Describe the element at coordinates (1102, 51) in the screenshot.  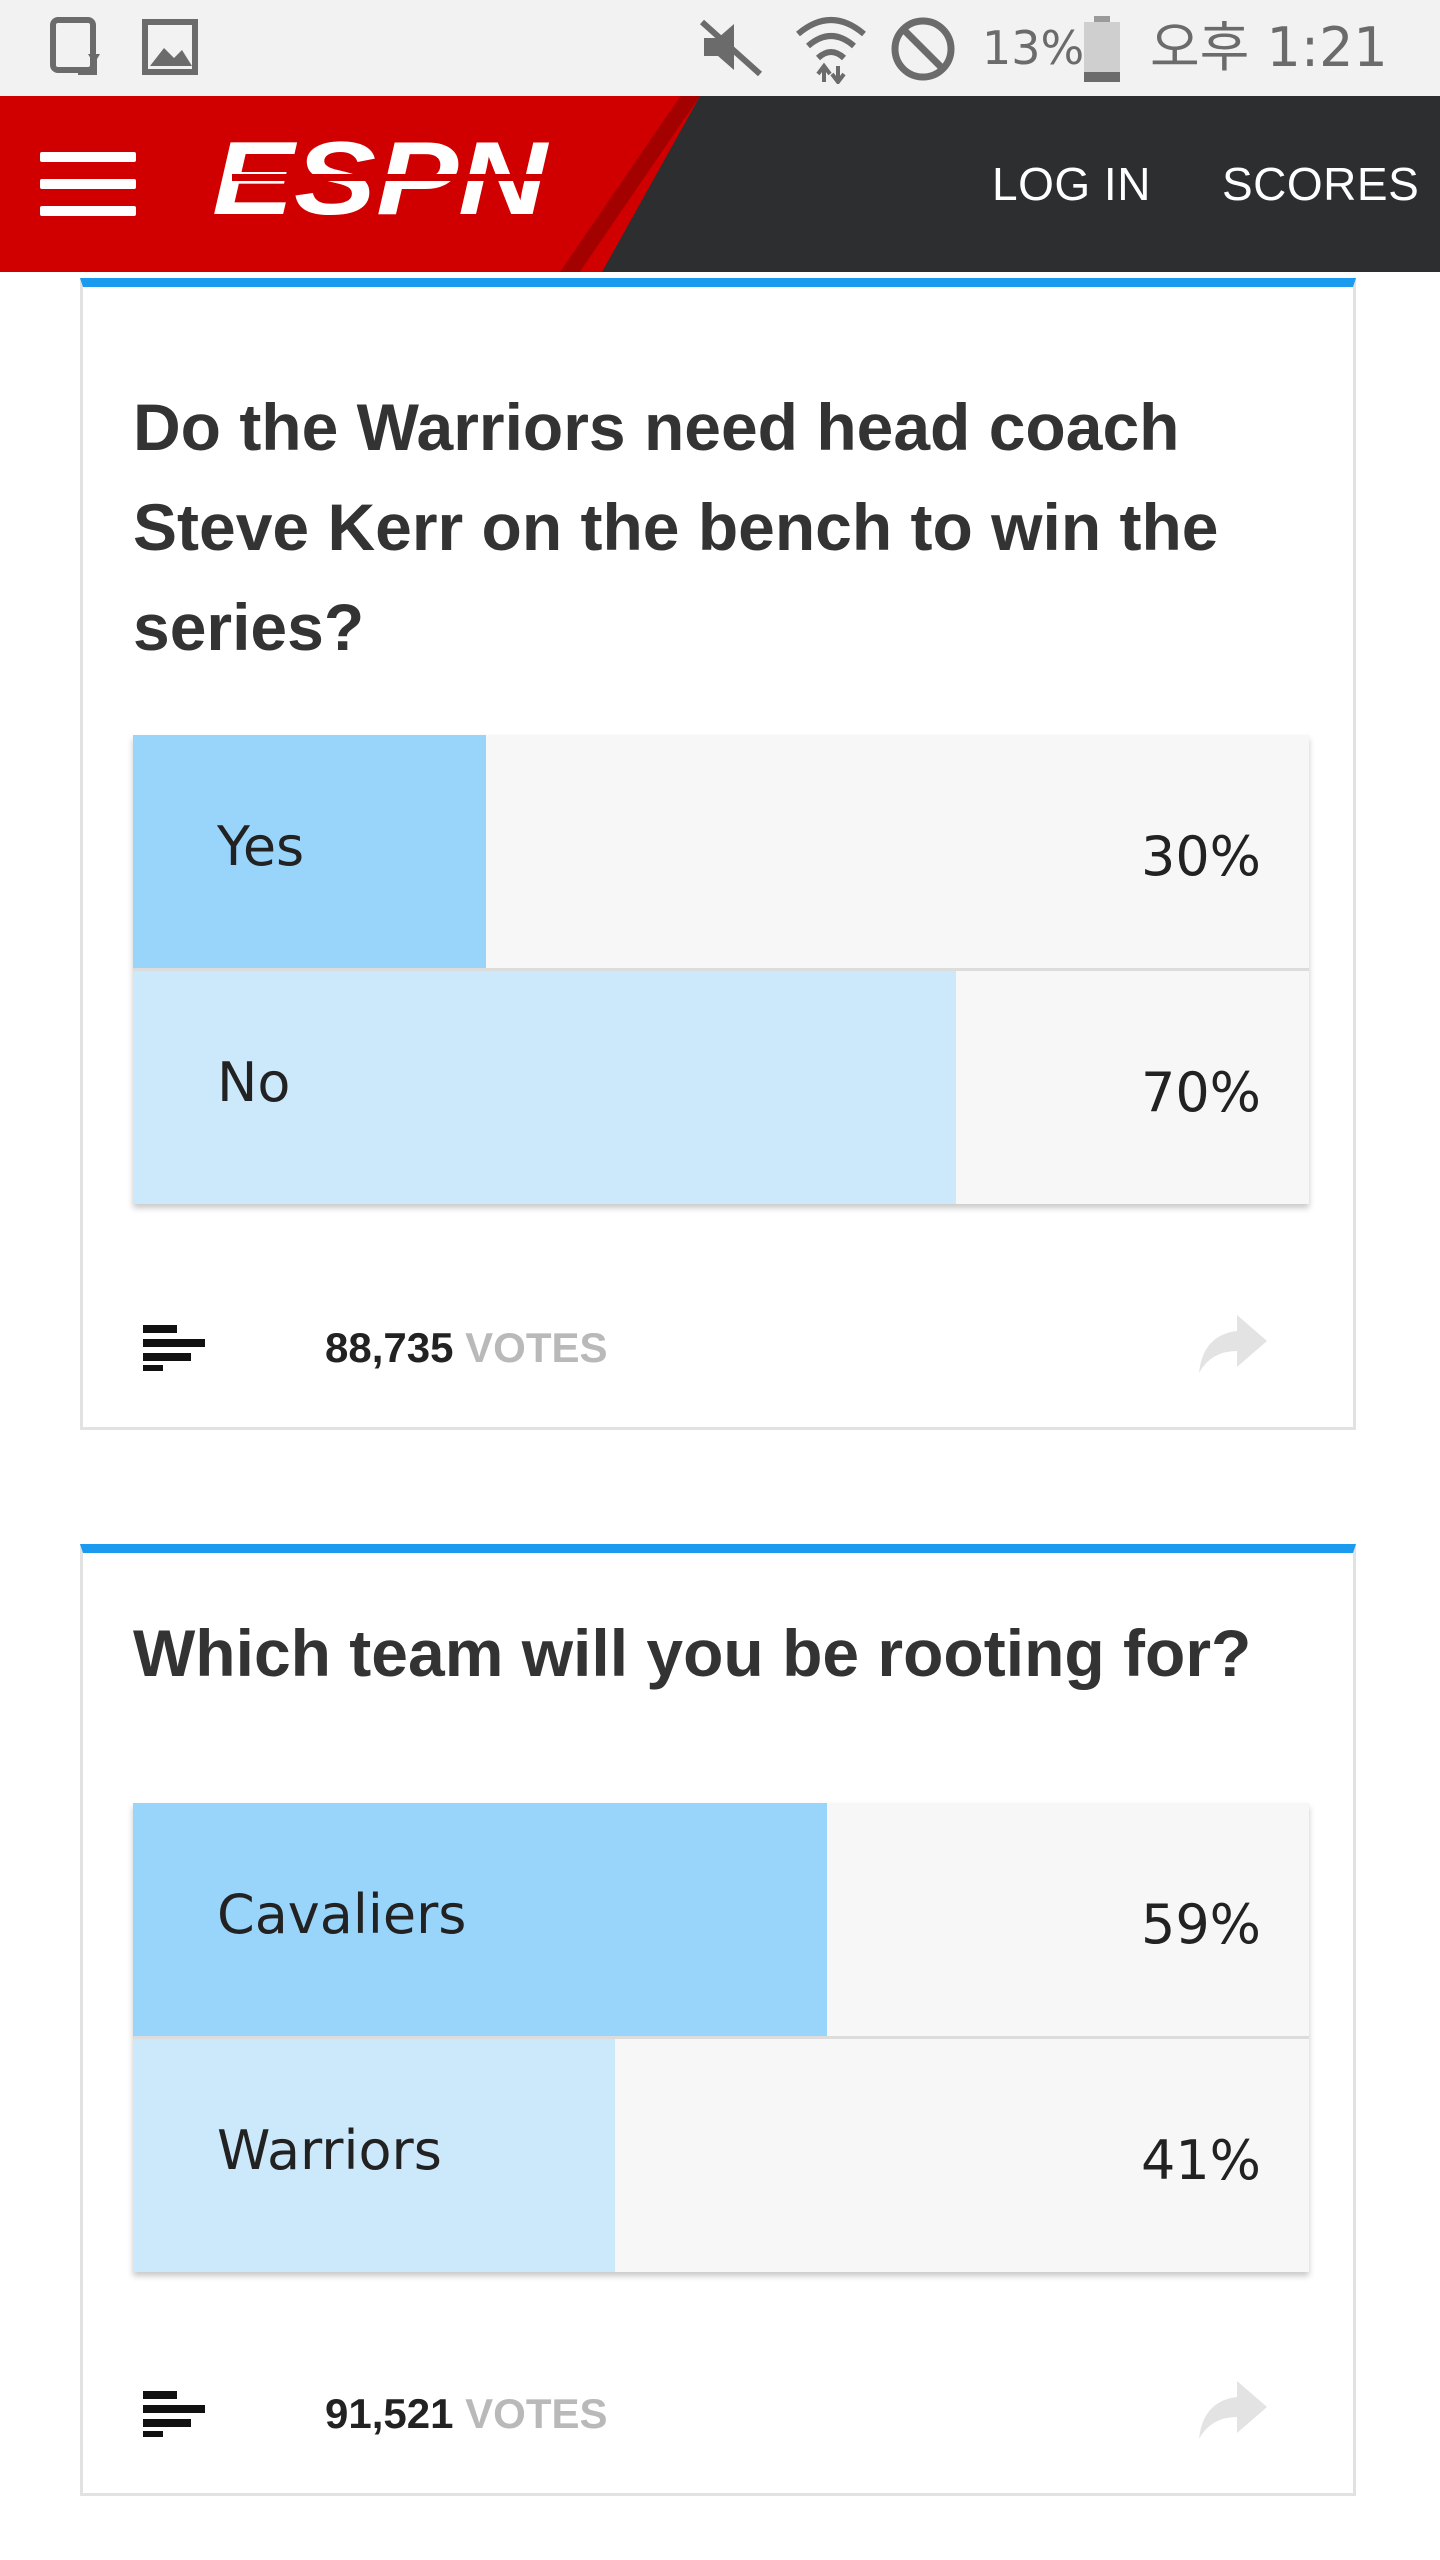
I see `battery-icon` at that location.